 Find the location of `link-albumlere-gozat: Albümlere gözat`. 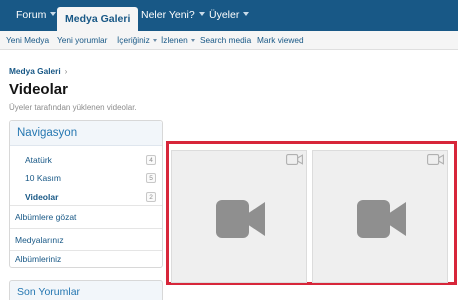

link-albumlere-gozat: Albümlere gözat is located at coordinates (45, 217).